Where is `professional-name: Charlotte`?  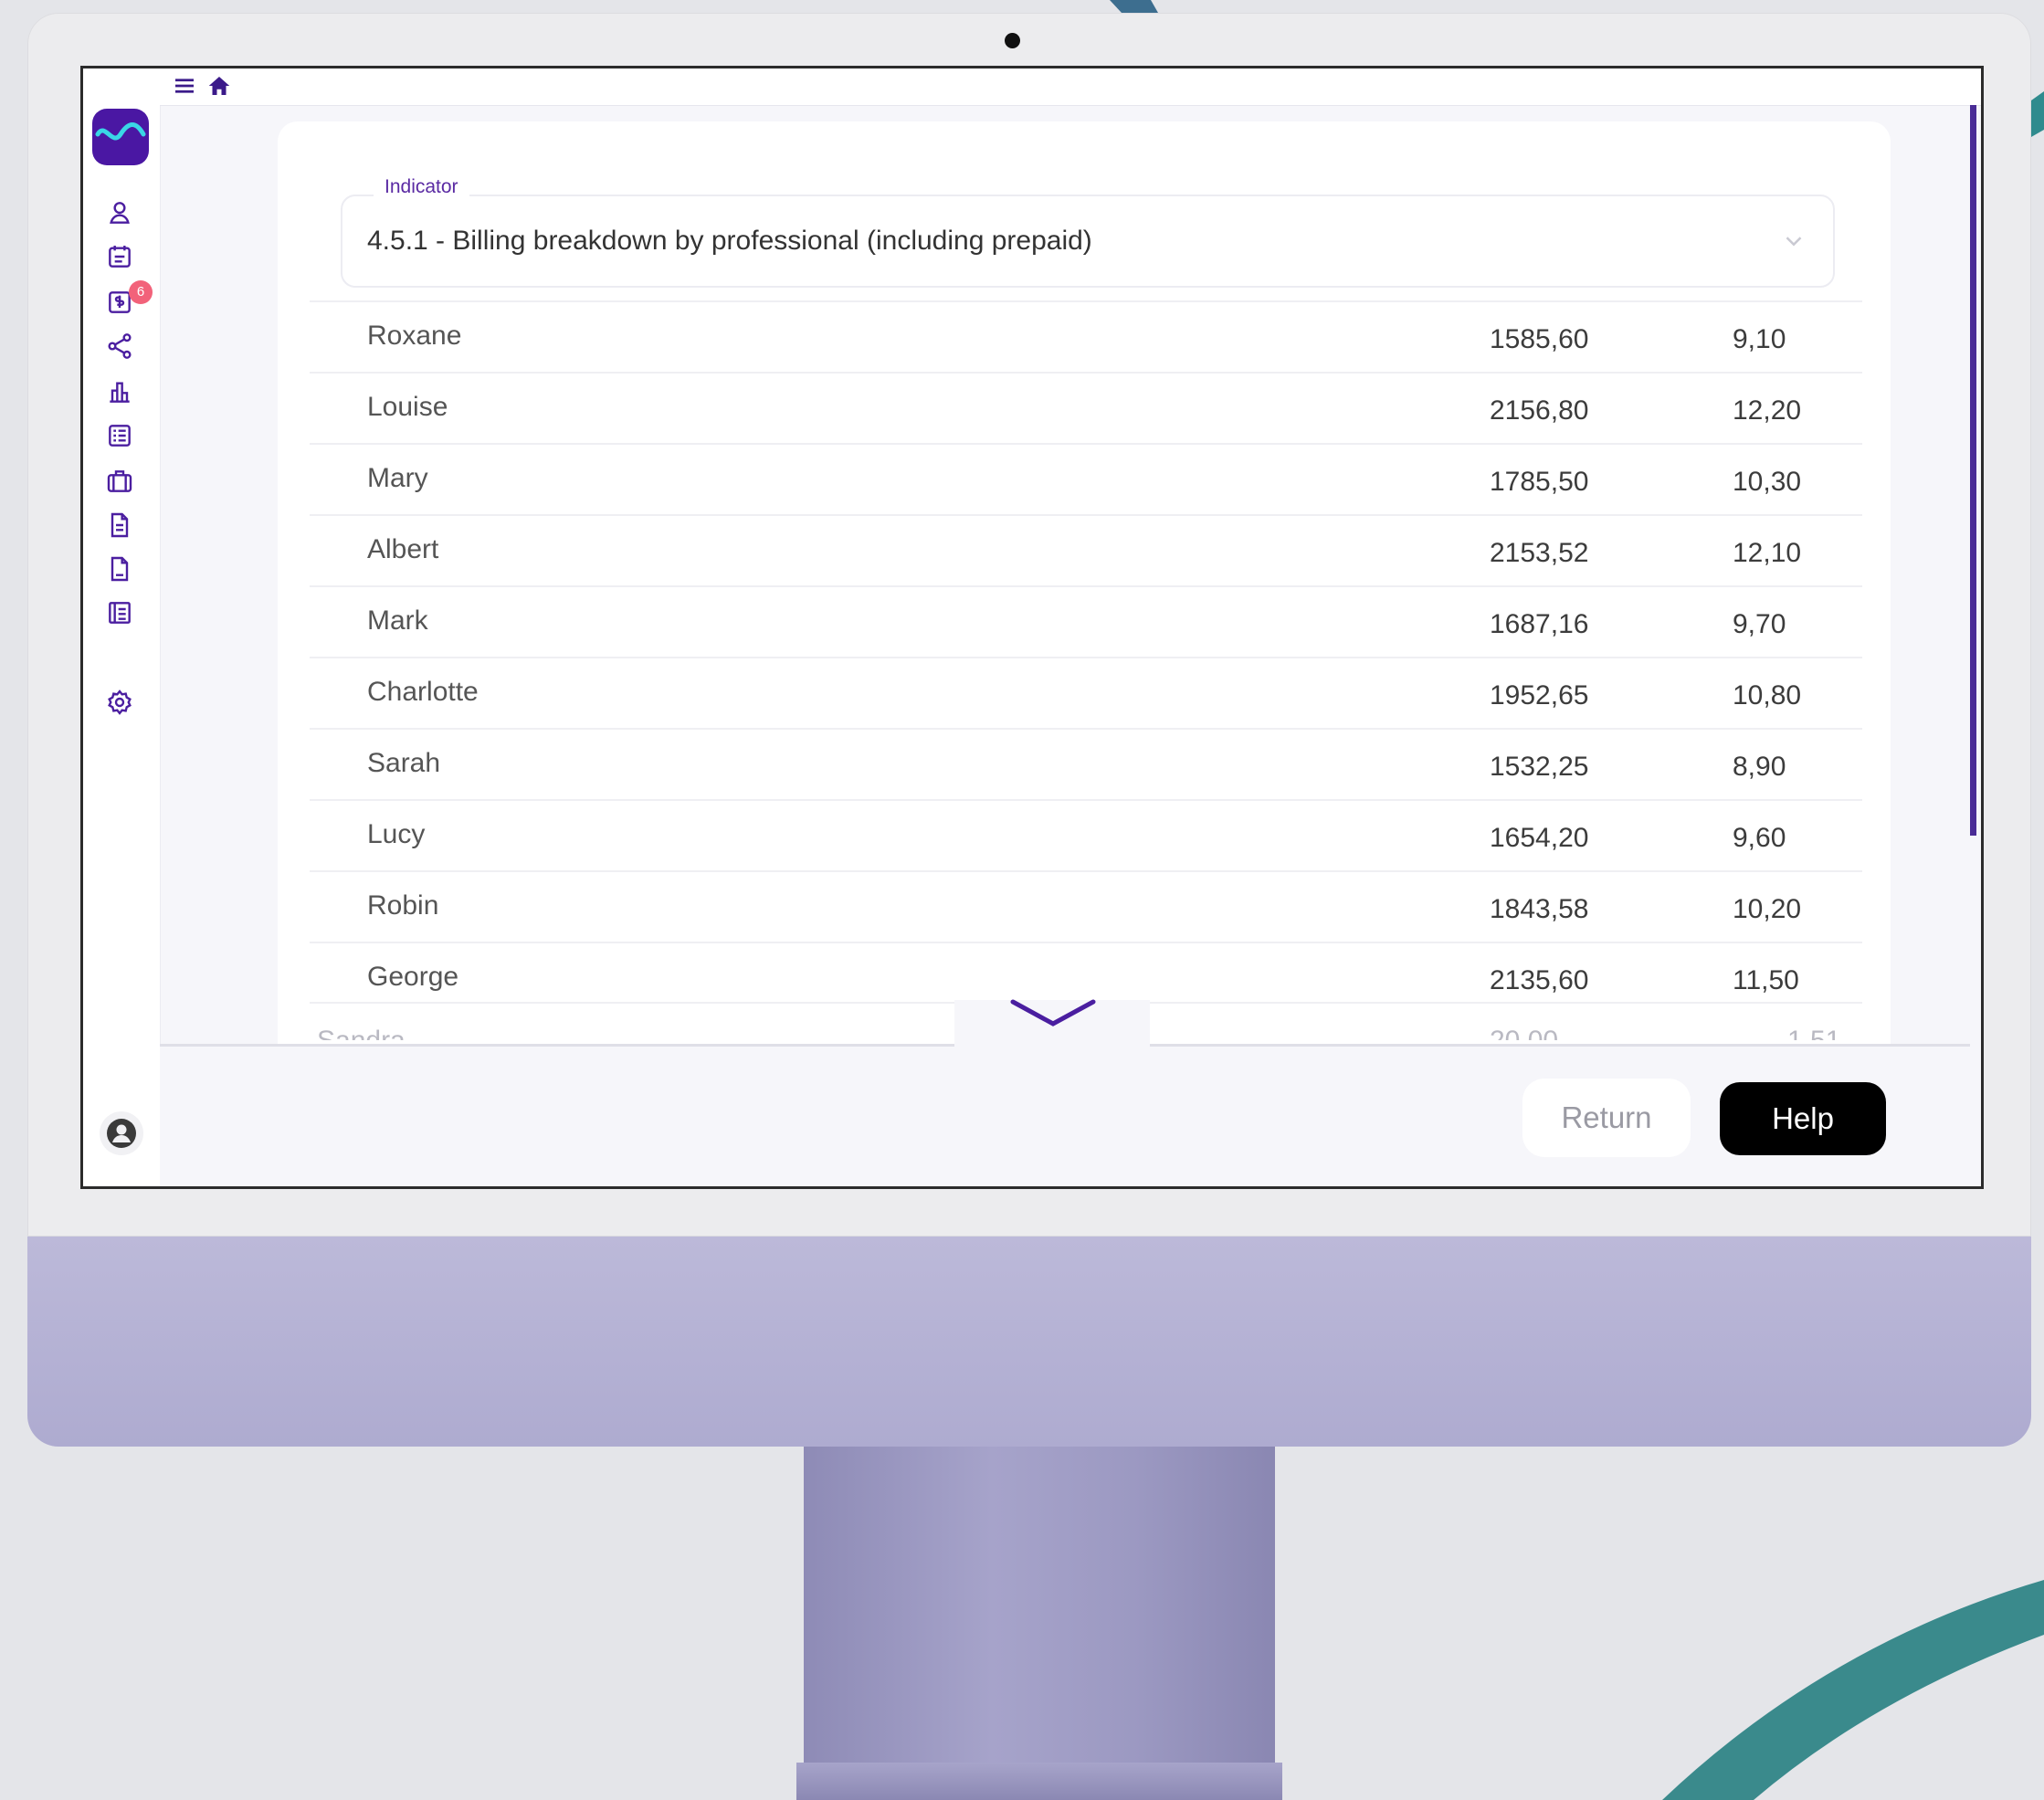 professional-name: Charlotte is located at coordinates (423, 692).